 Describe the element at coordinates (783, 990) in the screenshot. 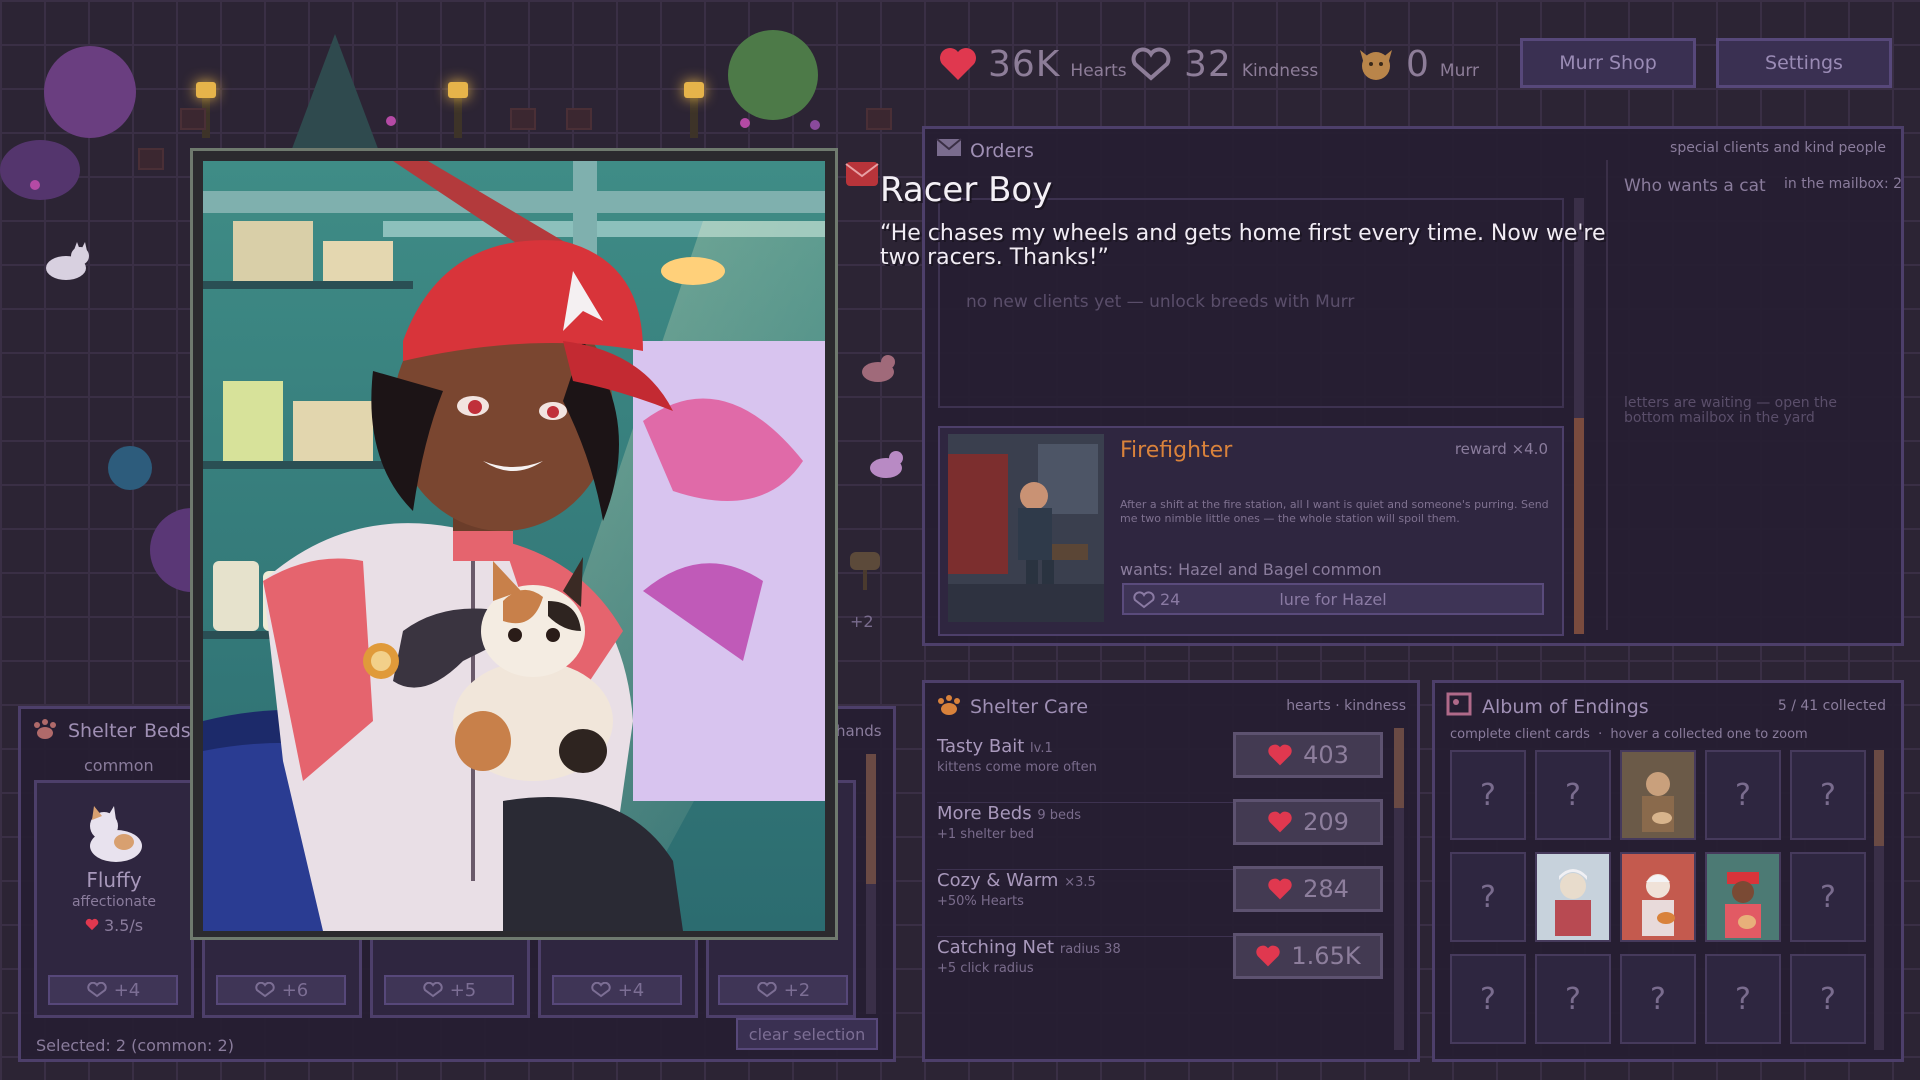

I see `bed-kindness-button: +2` at that location.